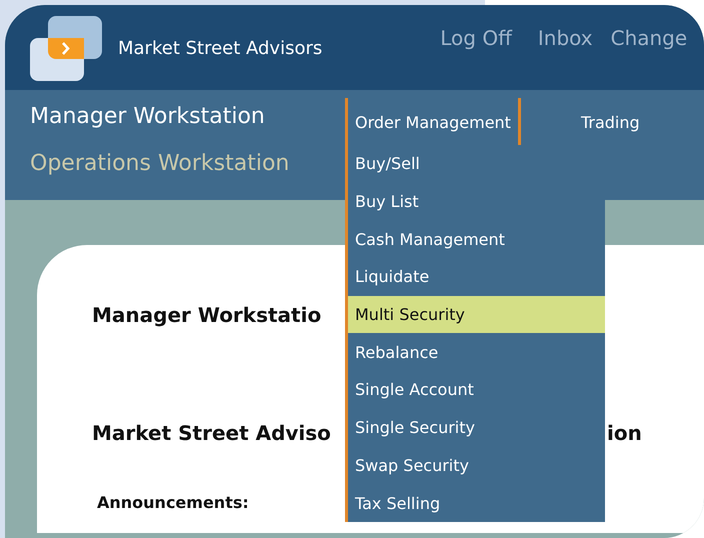 Image resolution: width=704 pixels, height=538 pixels. Describe the element at coordinates (476, 164) in the screenshot. I see `menu-item: Buy/Sell` at that location.